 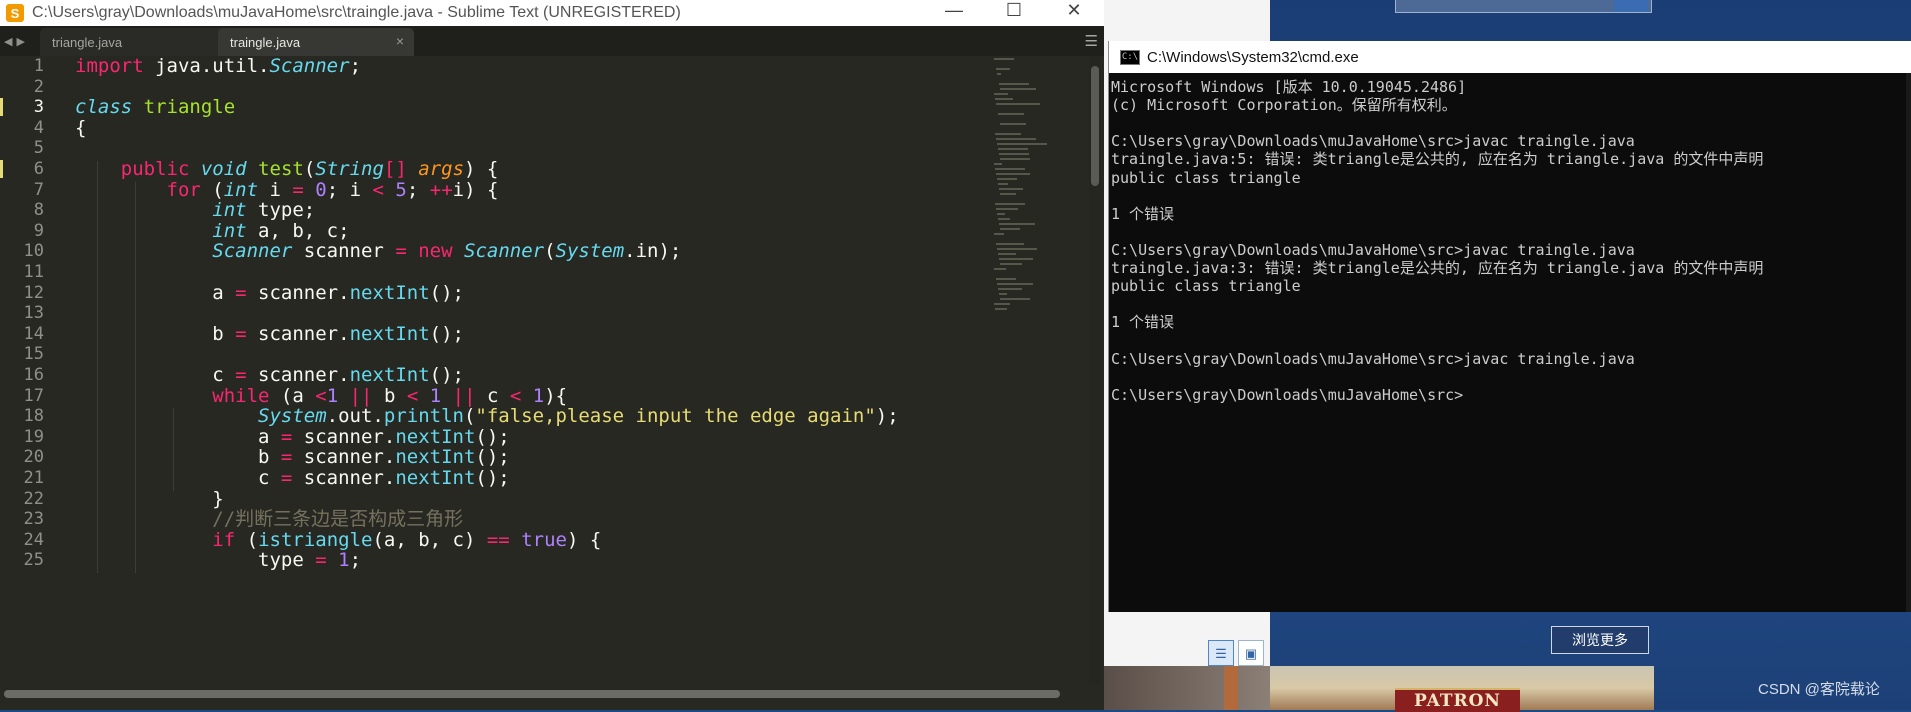 What do you see at coordinates (309, 66) in the screenshot?
I see `code-token: Scanner` at bounding box center [309, 66].